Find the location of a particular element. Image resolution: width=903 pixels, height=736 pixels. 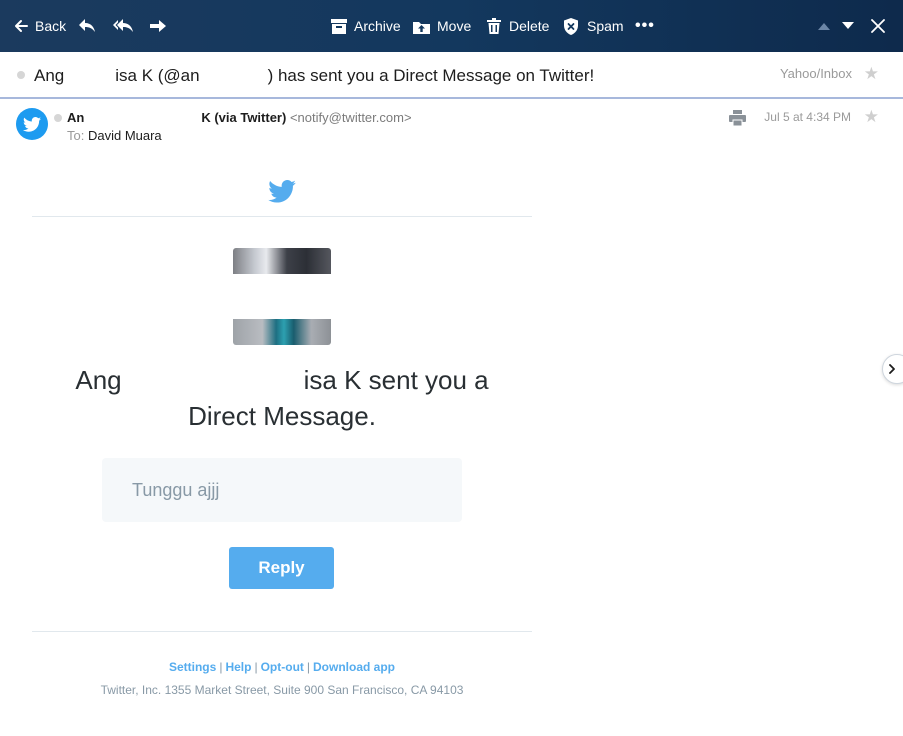

move-button: Move is located at coordinates (442, 26).